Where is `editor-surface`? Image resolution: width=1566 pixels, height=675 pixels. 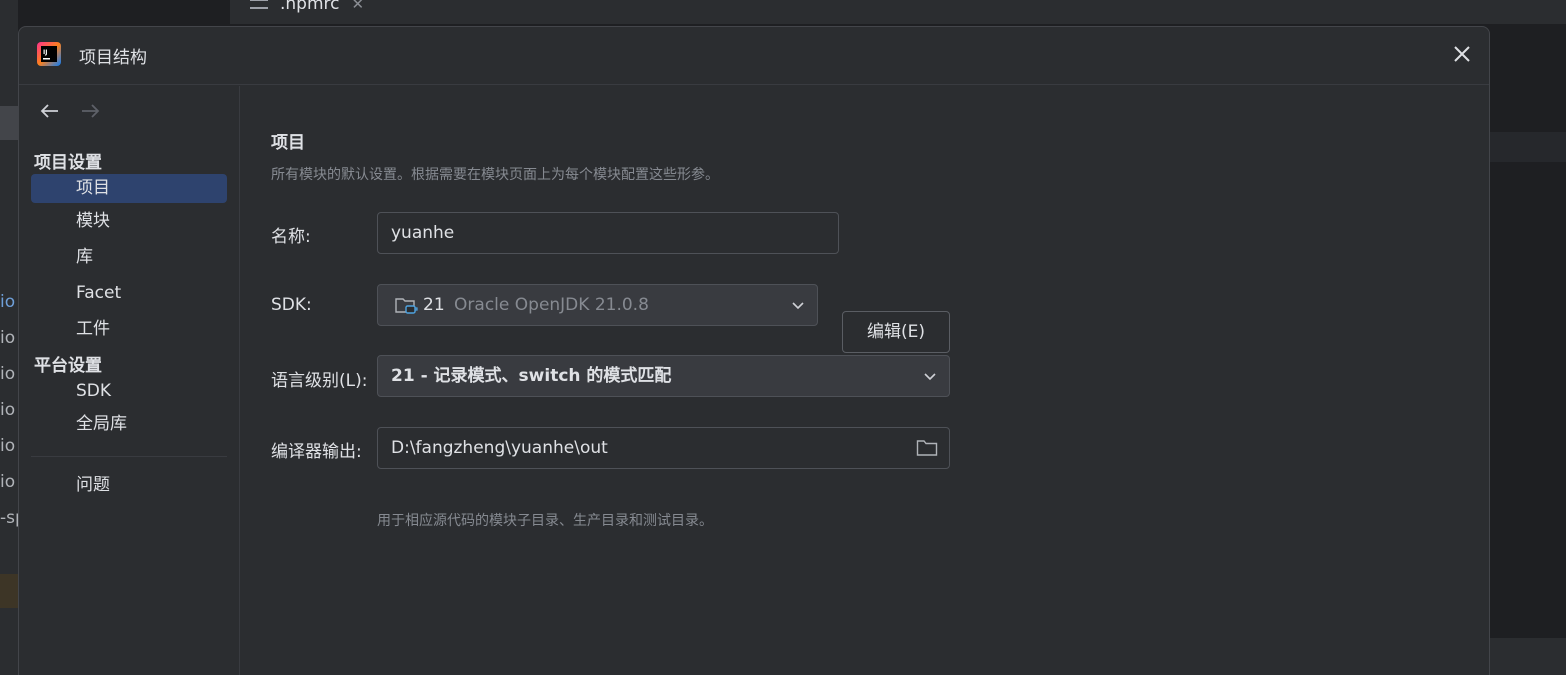 editor-surface is located at coordinates (1528, 336).